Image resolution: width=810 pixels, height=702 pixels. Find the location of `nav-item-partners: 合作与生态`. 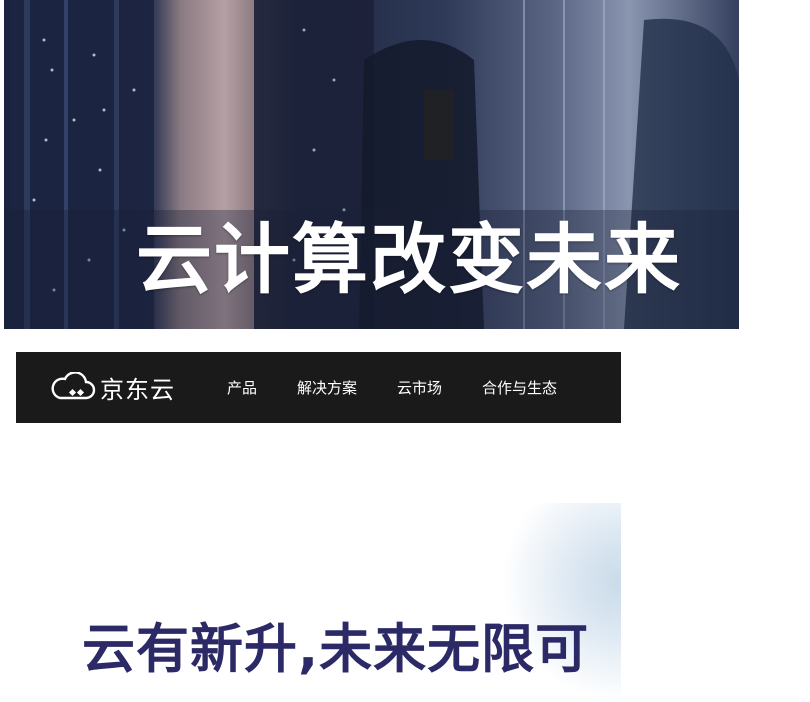

nav-item-partners: 合作与生态 is located at coordinates (519, 387).